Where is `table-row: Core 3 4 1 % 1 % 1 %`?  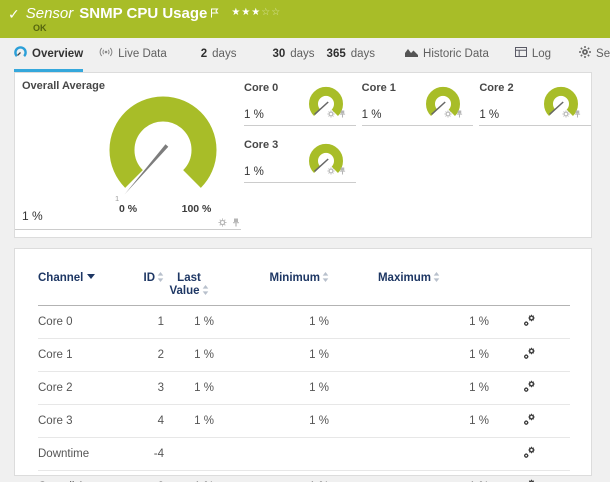 table-row: Core 3 4 1 % 1 % 1 % is located at coordinates (304, 421).